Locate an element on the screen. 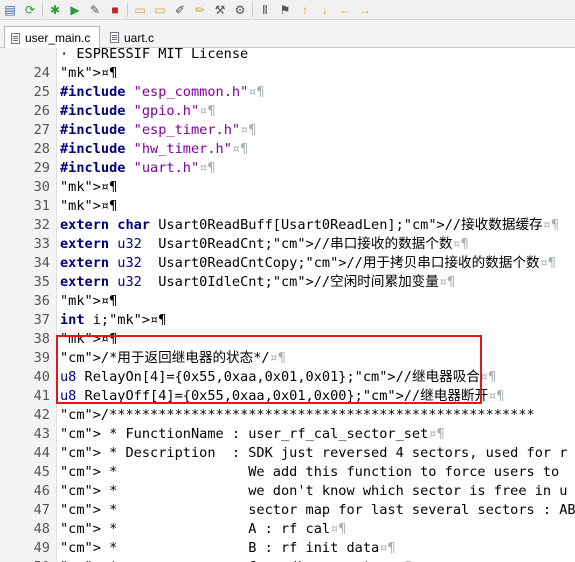 This screenshot has height=562, width=575. line-number: 49 is located at coordinates (41, 548).